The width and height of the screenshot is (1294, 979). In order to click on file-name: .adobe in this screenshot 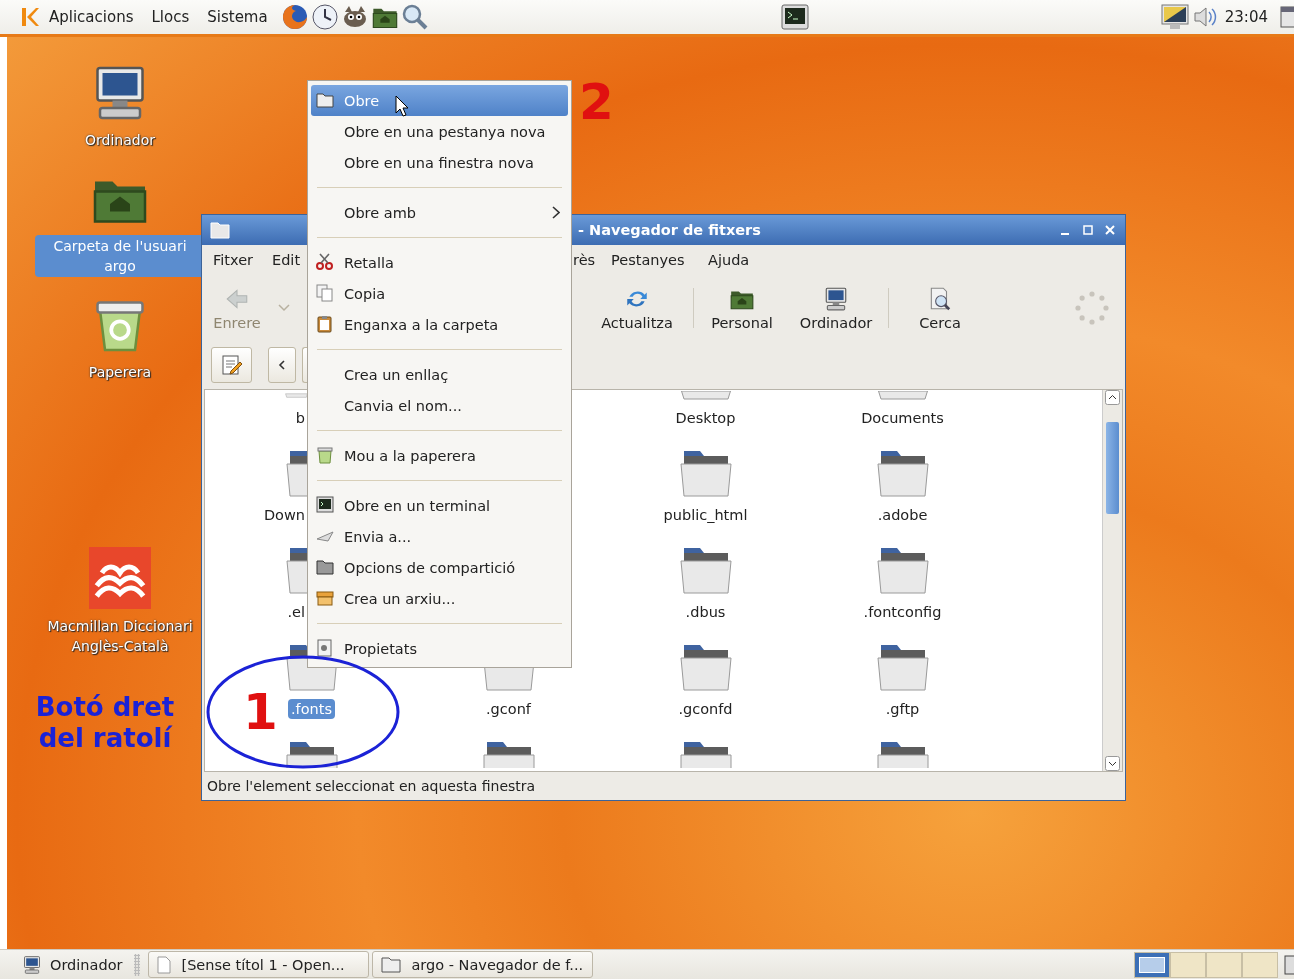, I will do `click(902, 515)`.